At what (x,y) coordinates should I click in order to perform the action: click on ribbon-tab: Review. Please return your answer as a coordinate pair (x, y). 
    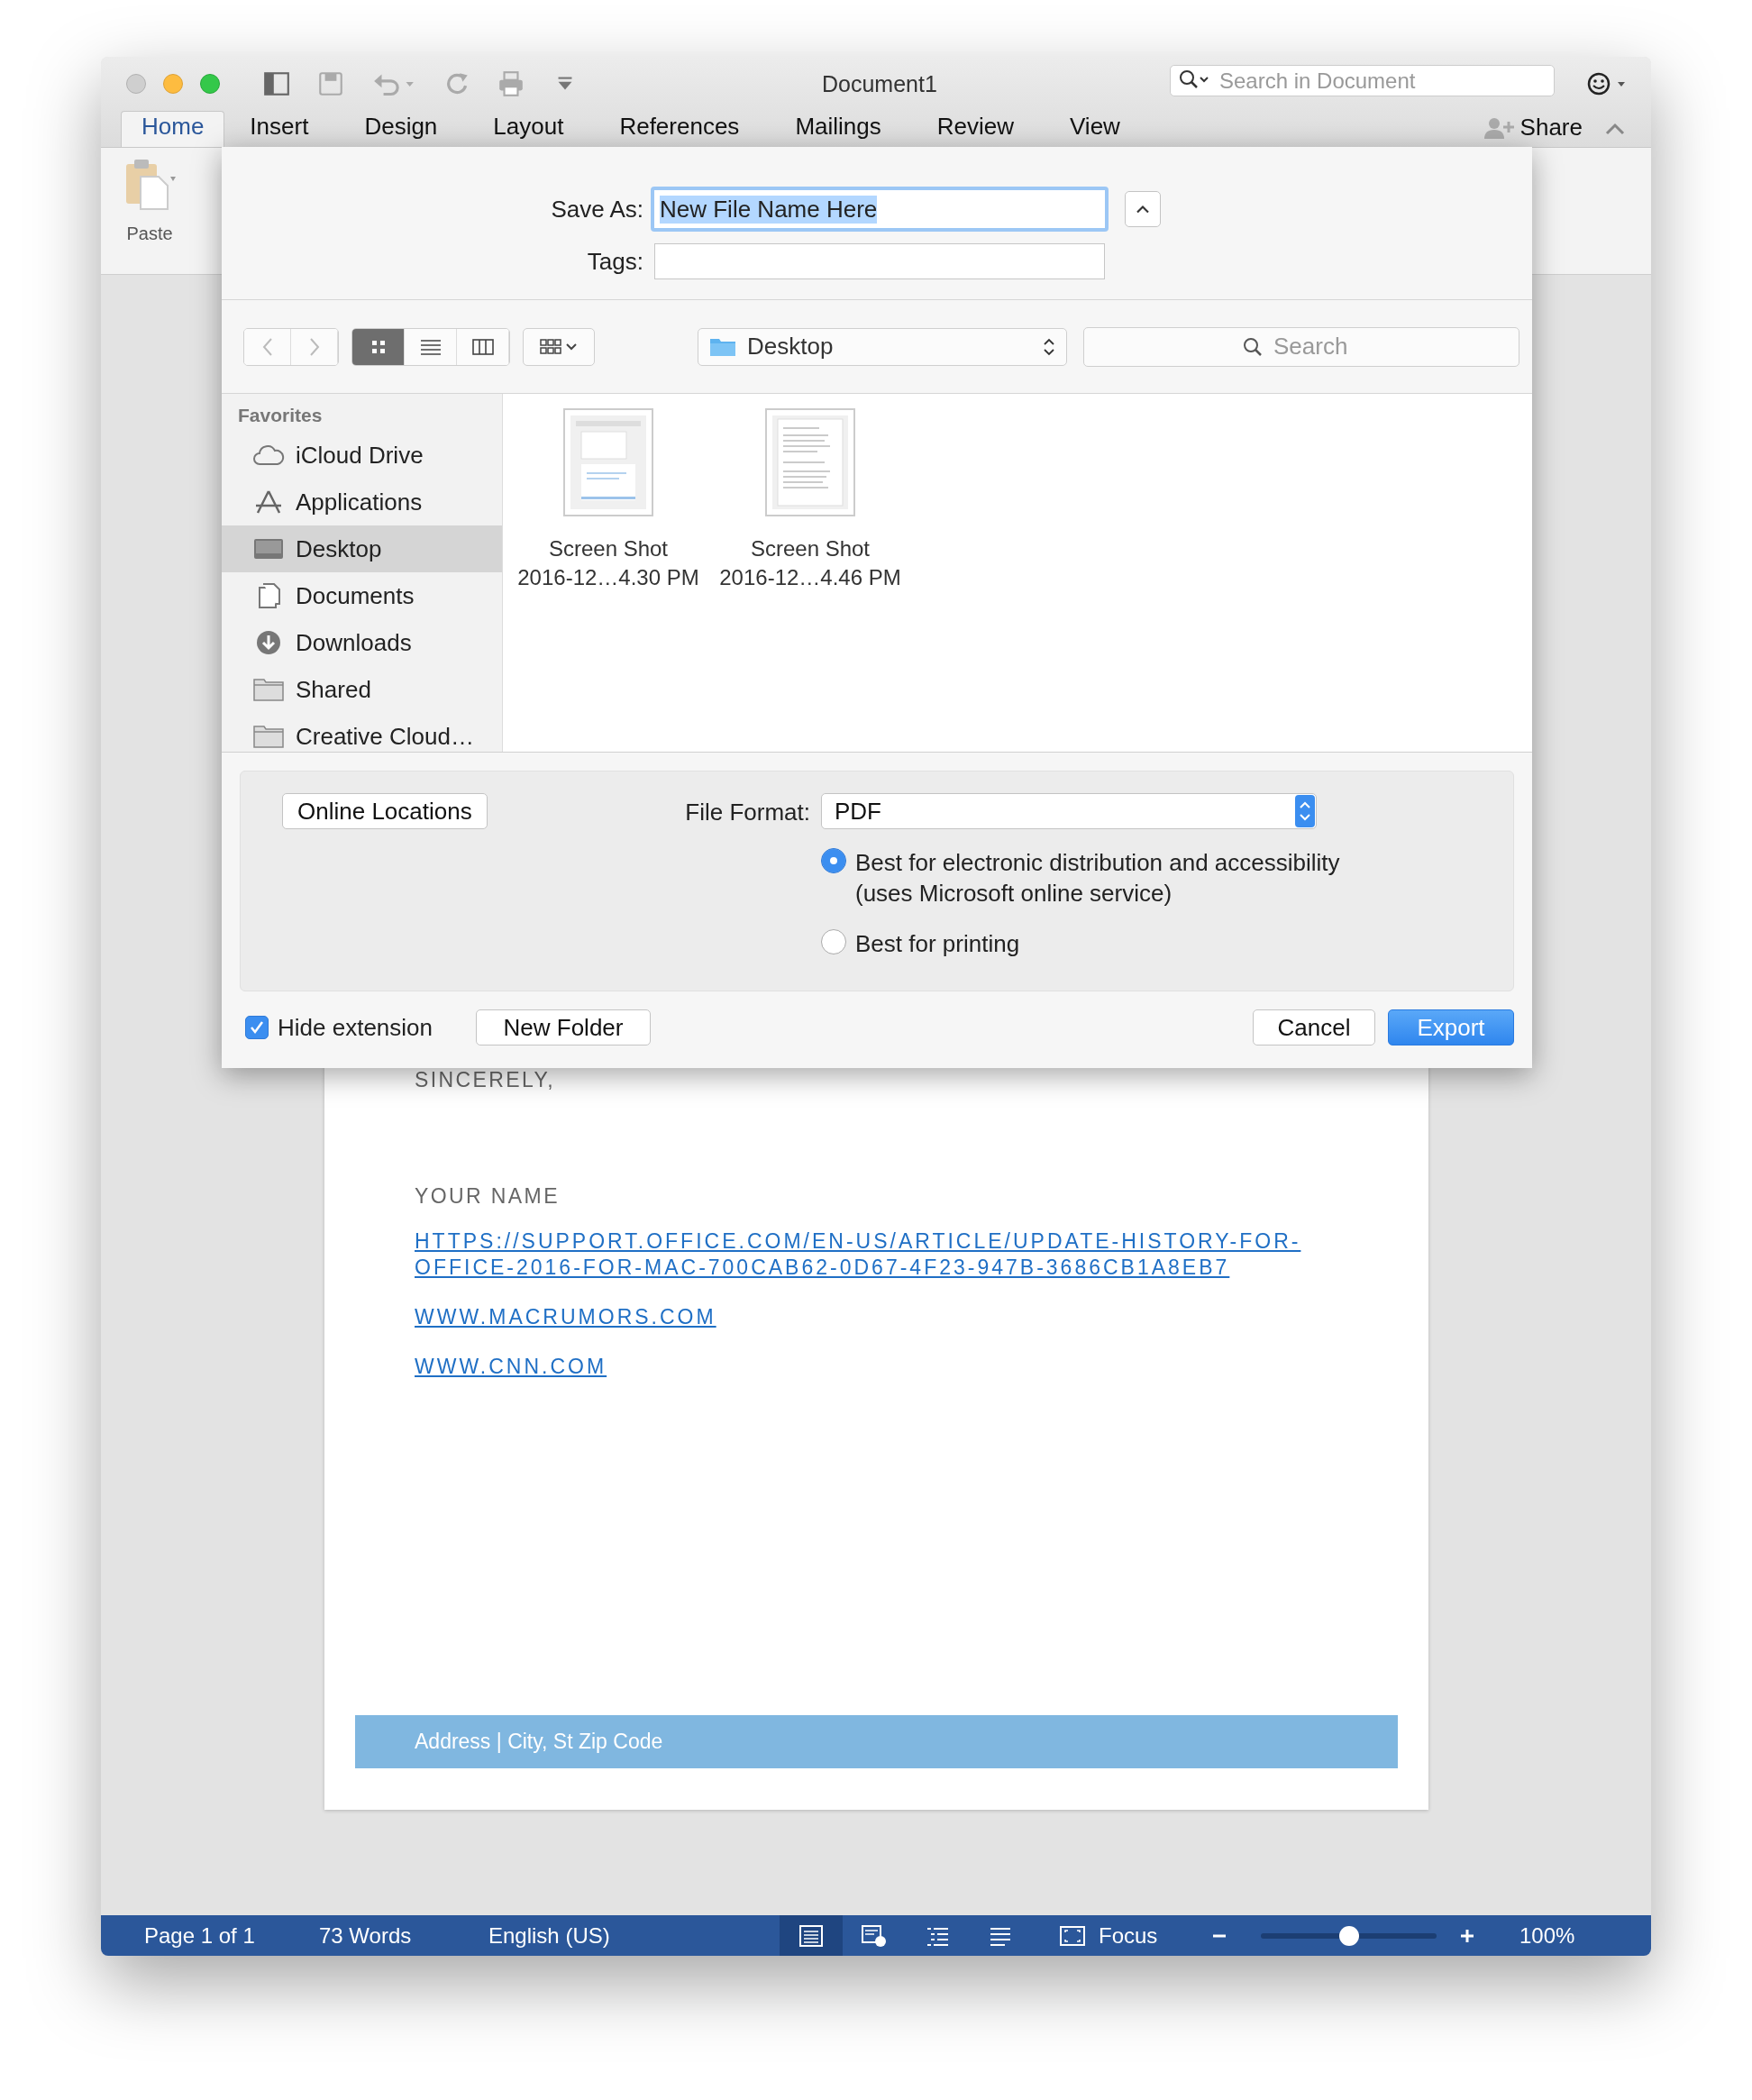
    Looking at the image, I should click on (975, 129).